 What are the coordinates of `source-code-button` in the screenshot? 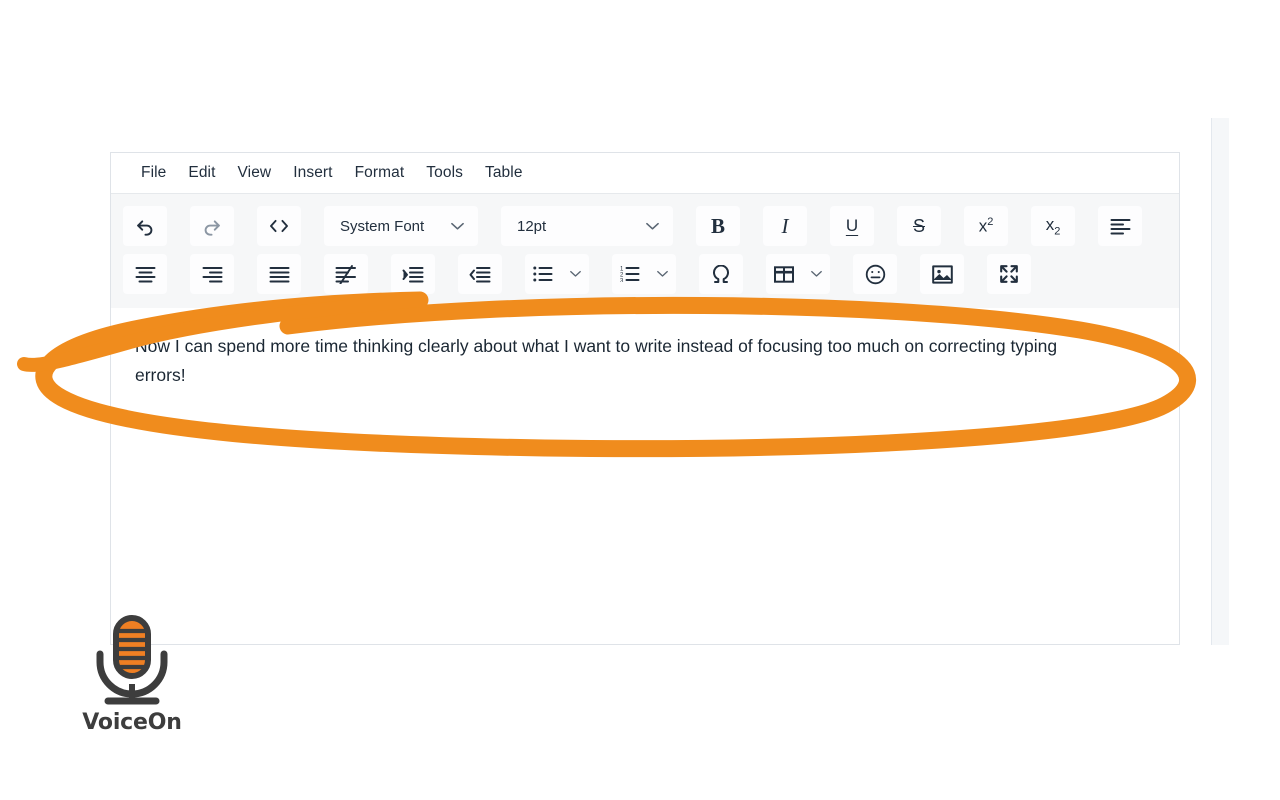 It's located at (279, 226).